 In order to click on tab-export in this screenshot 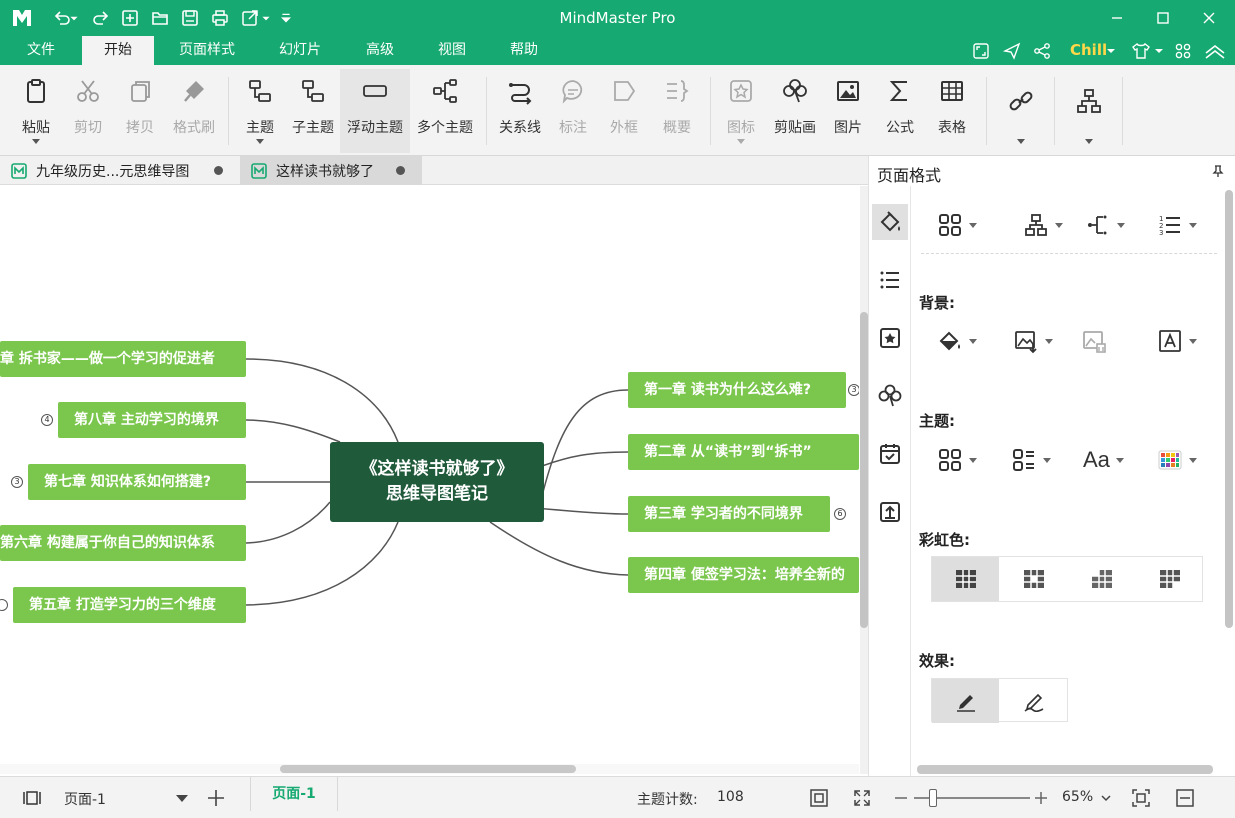, I will do `click(890, 512)`.